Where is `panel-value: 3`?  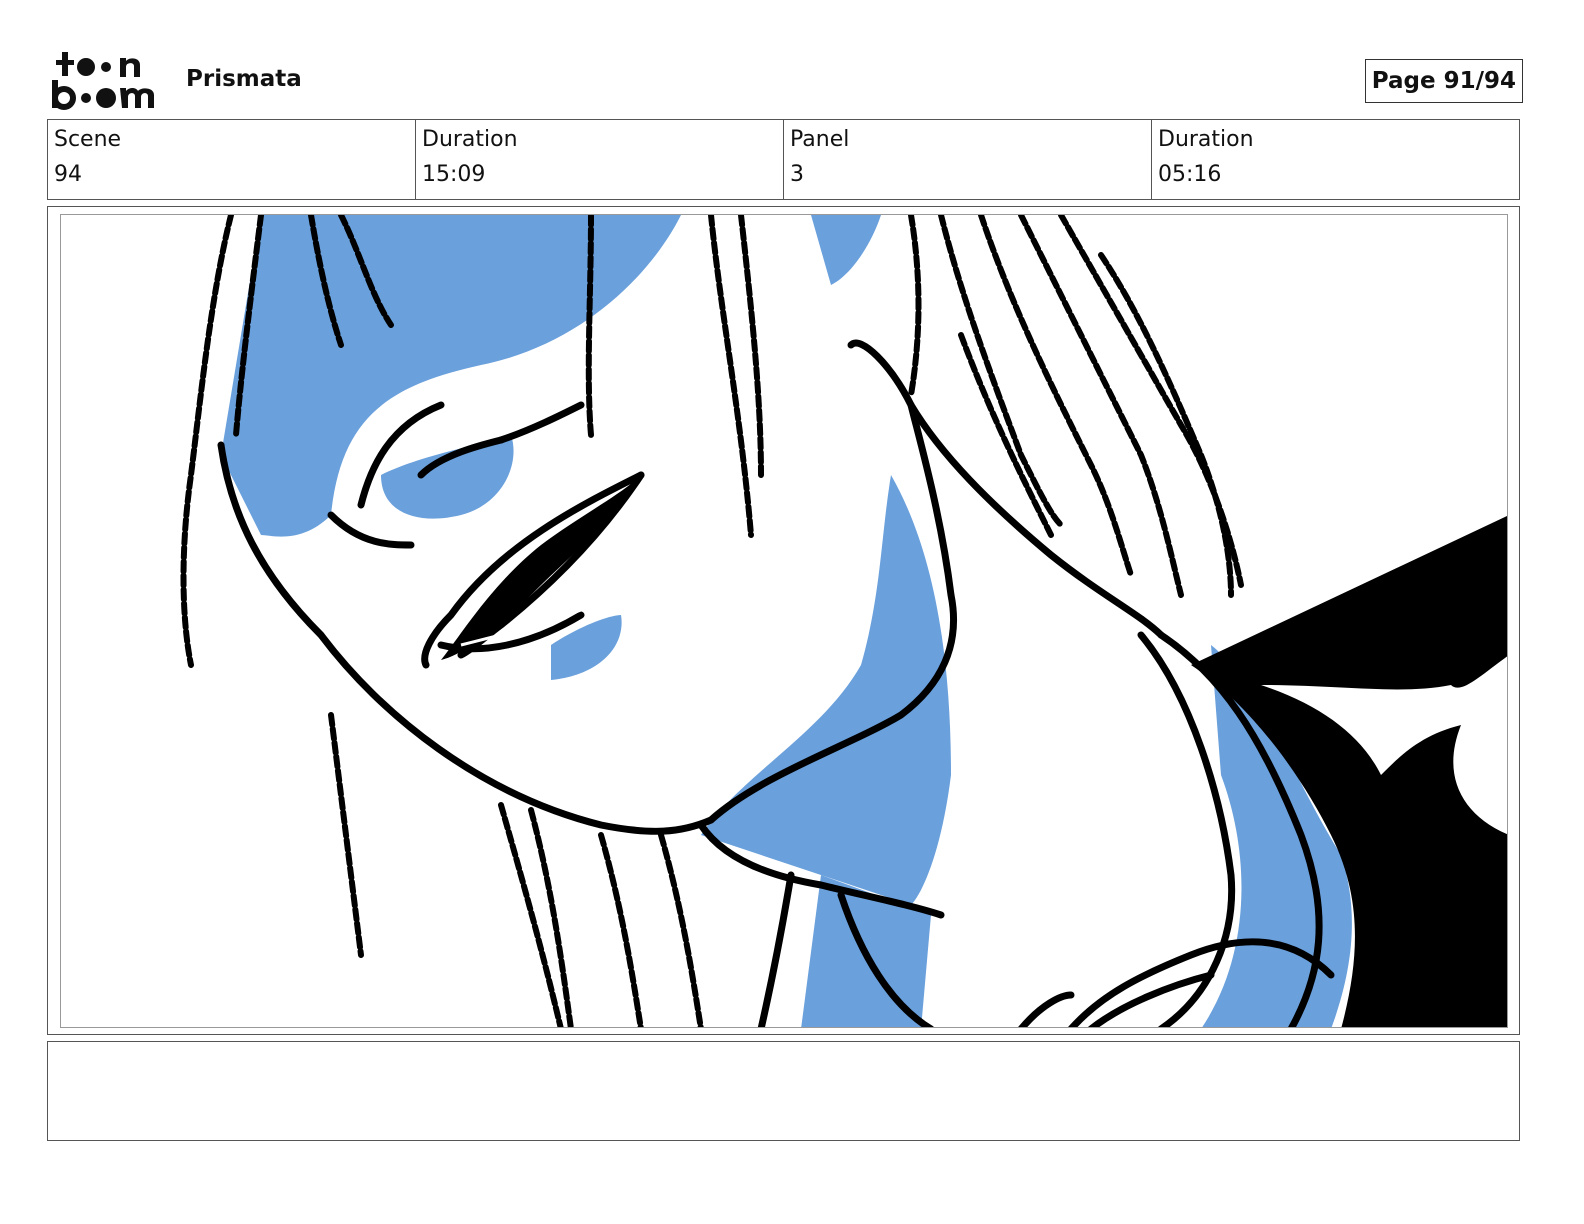 panel-value: 3 is located at coordinates (797, 174).